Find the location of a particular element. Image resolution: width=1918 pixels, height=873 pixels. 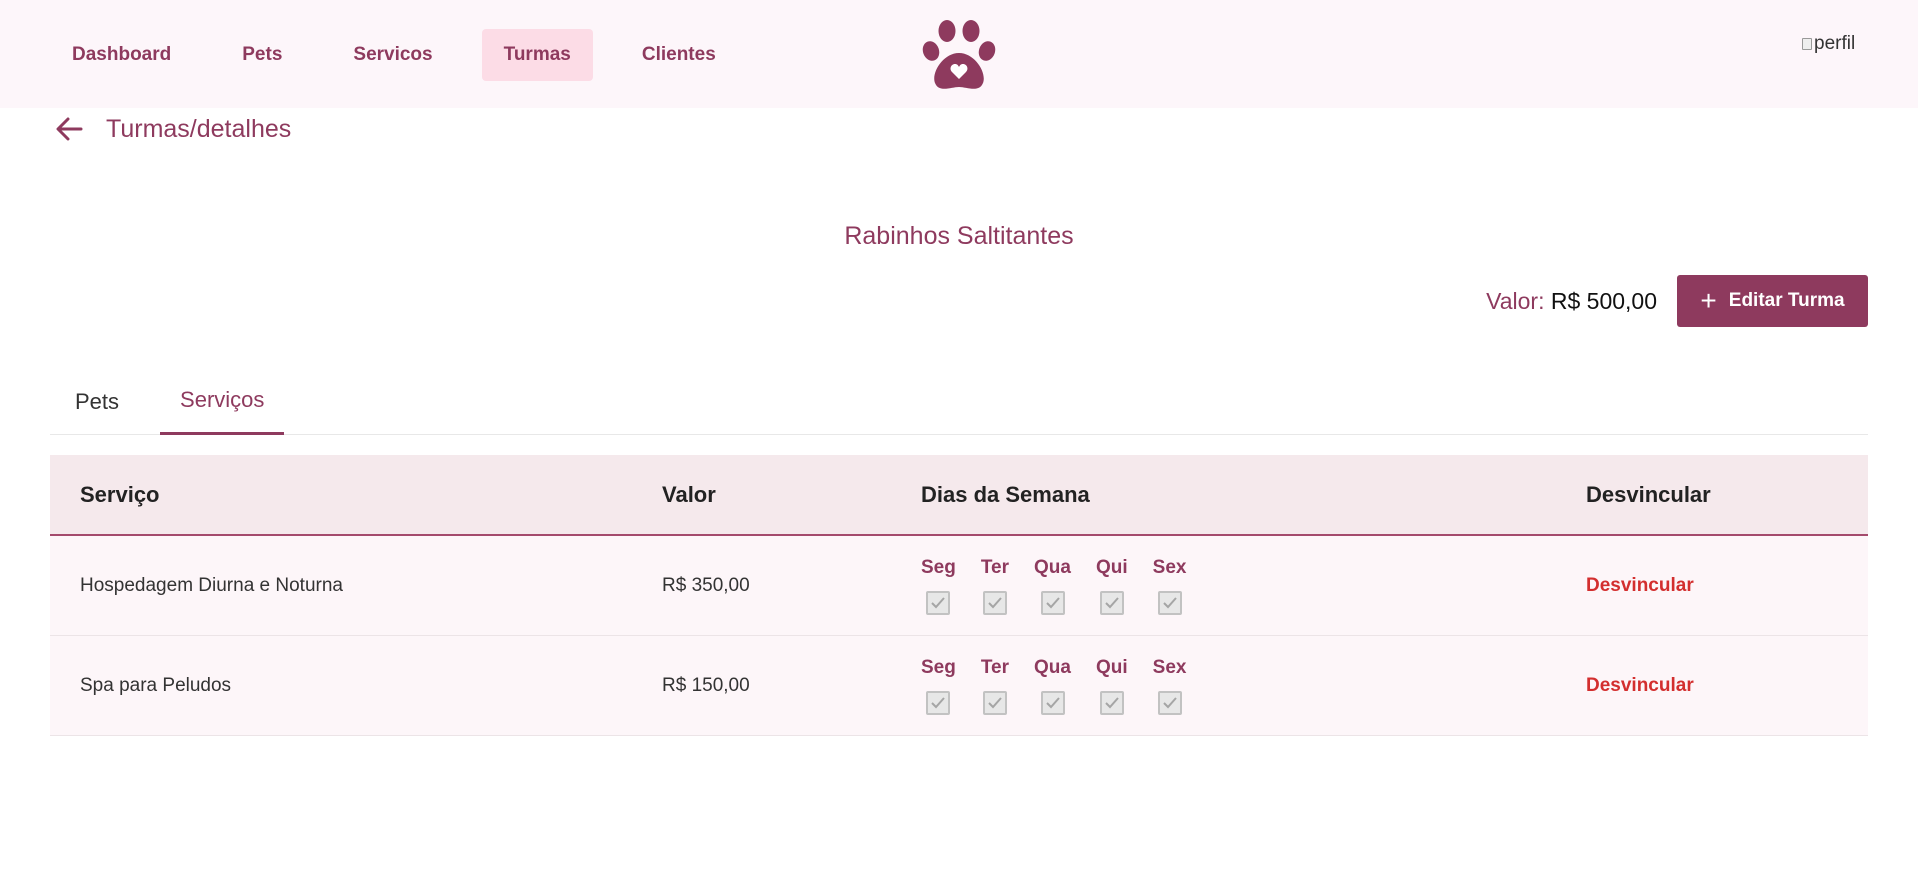

class-price: Valor: R$ 500,00 is located at coordinates (1571, 301).